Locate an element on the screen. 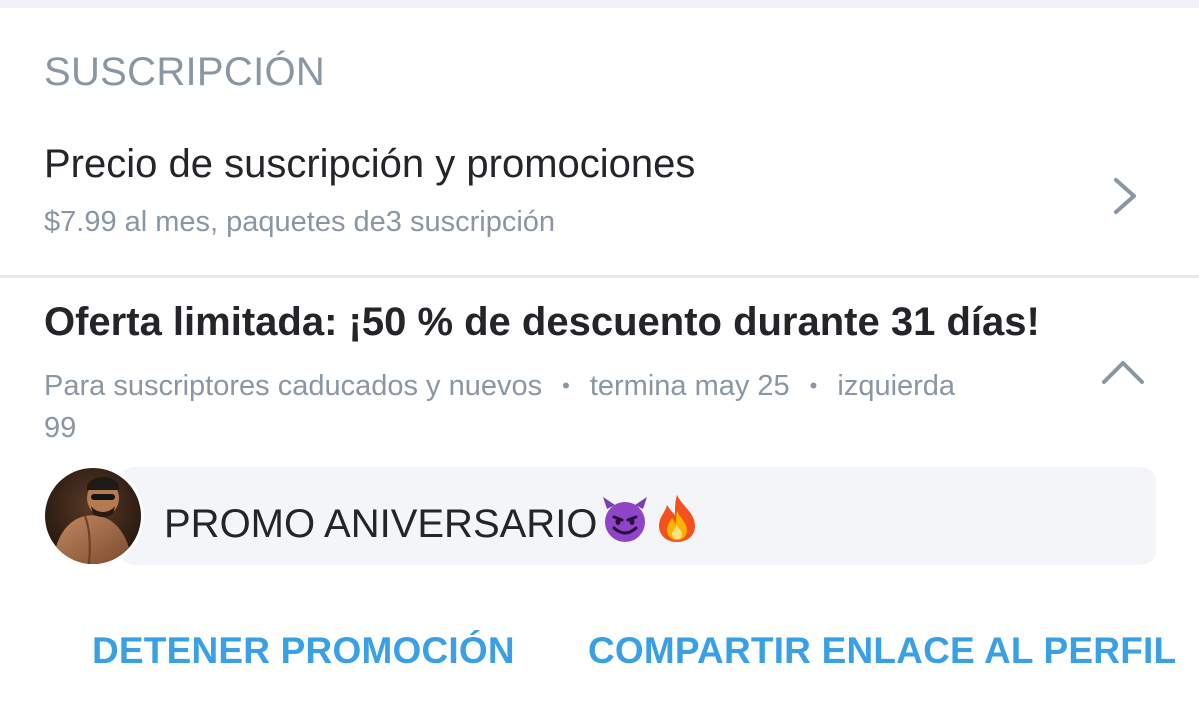  promo-message: PROMO ANIVERSARIO is located at coordinates (432, 520).